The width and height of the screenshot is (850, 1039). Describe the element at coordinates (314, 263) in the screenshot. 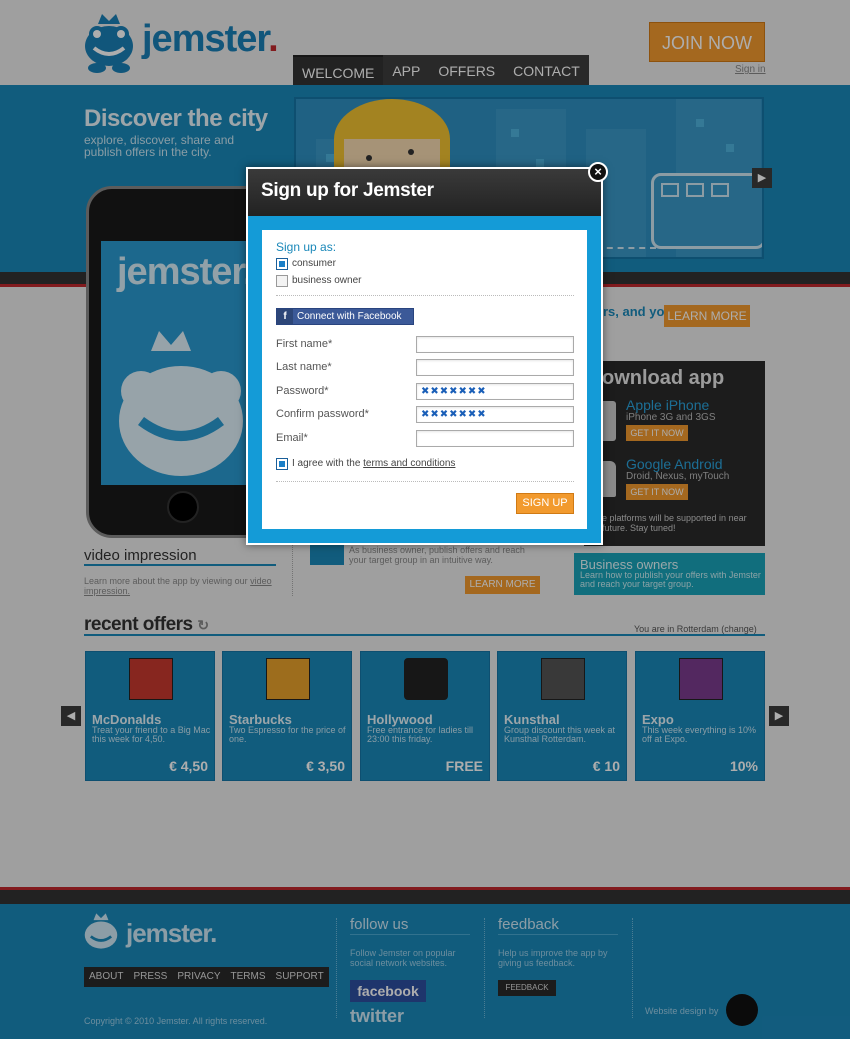

I see `consumer-label: consumer` at that location.